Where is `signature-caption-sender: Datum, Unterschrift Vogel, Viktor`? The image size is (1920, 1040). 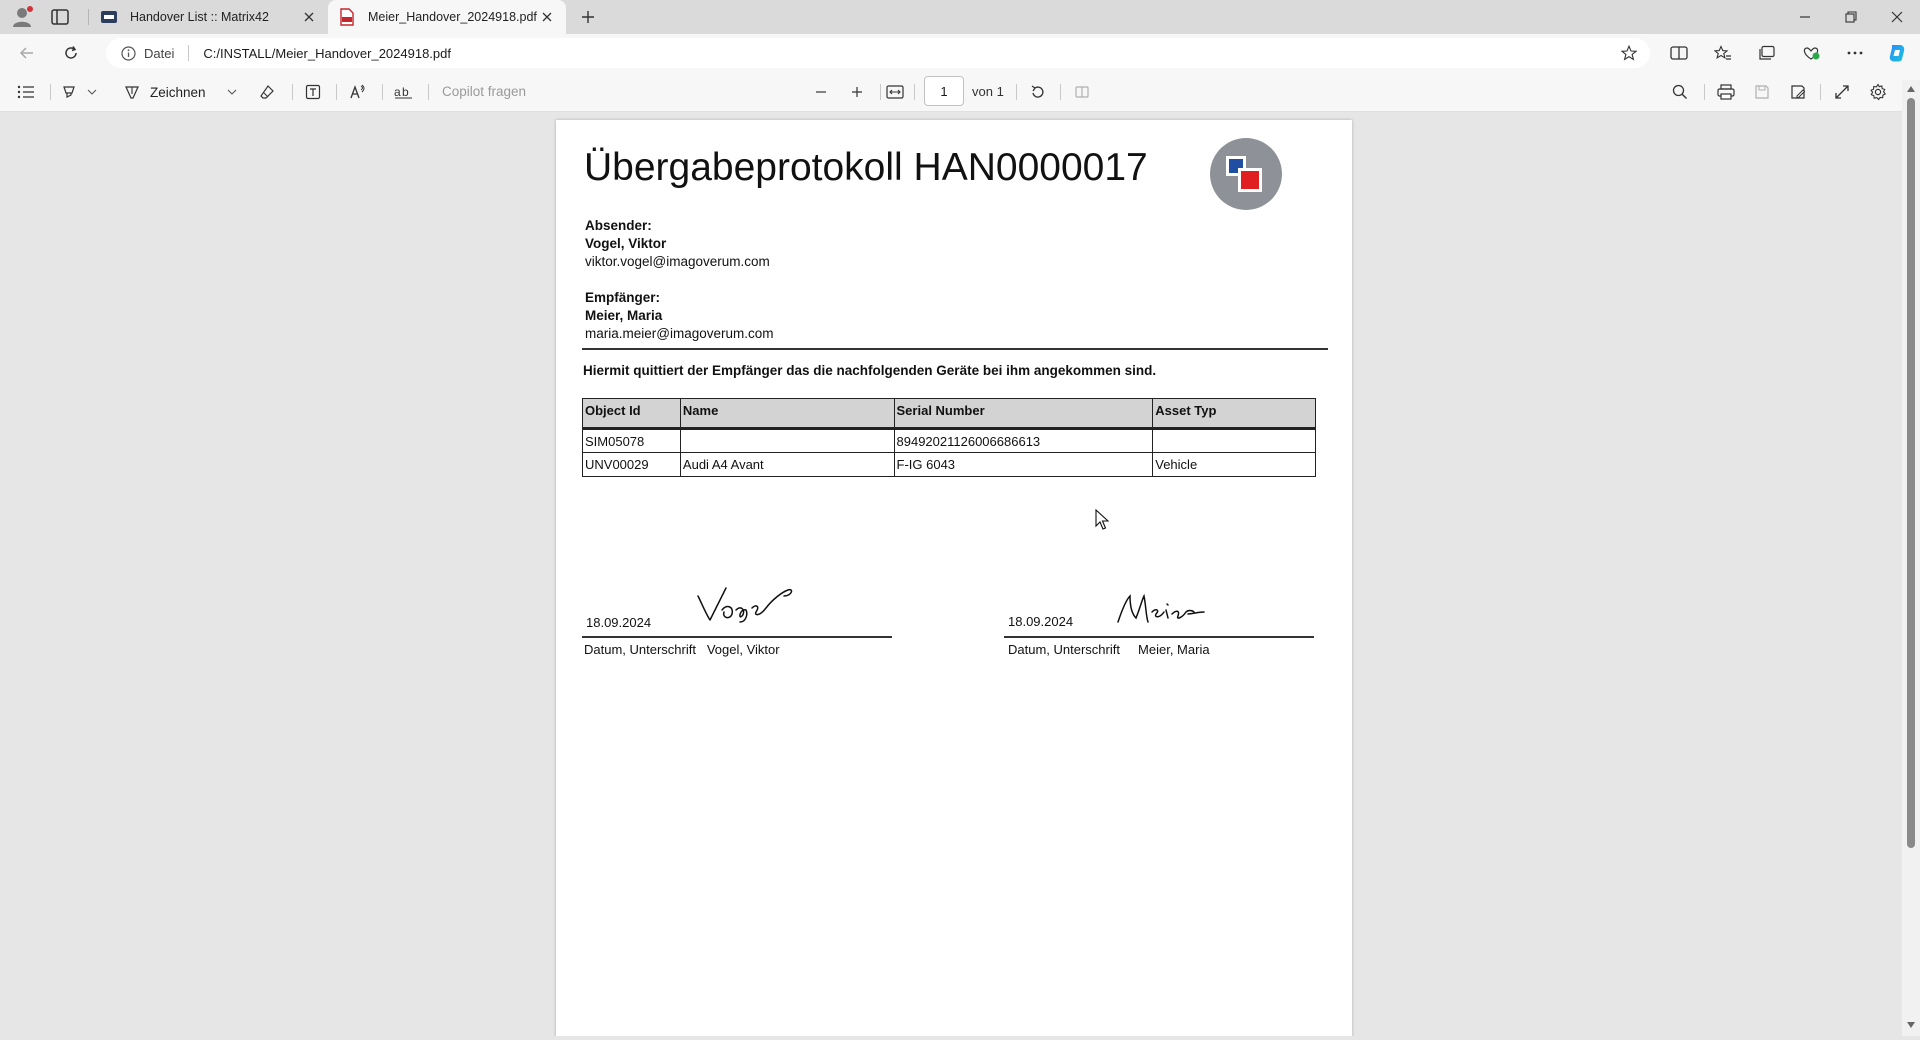
signature-caption-sender: Datum, Unterschrift Vogel, Viktor is located at coordinates (682, 649).